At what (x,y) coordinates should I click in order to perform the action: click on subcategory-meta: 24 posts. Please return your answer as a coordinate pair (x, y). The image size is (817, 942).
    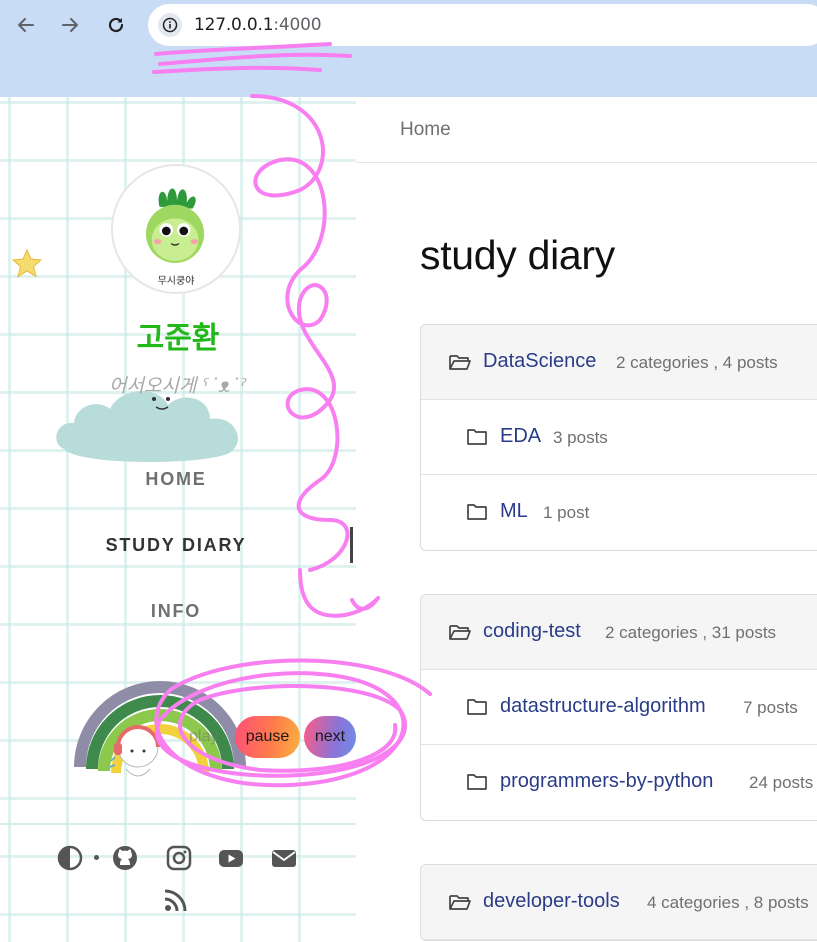
    Looking at the image, I should click on (781, 782).